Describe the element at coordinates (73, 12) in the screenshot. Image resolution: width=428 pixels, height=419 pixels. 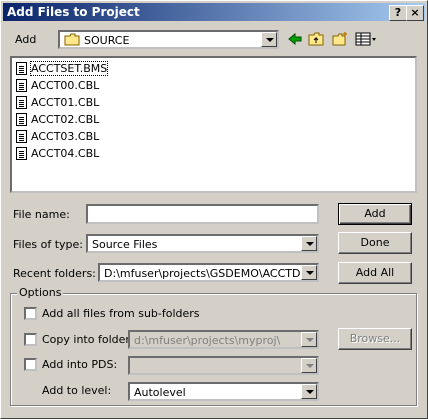
I see `window-title: Add Files to Project` at that location.